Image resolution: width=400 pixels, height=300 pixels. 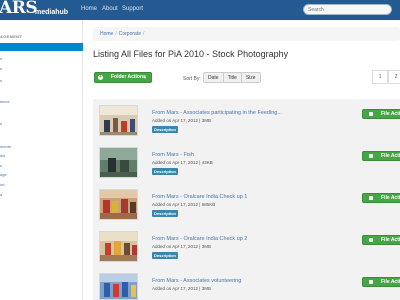 What do you see at coordinates (106, 34) in the screenshot?
I see `breadcrumb-home-link: Home` at bounding box center [106, 34].